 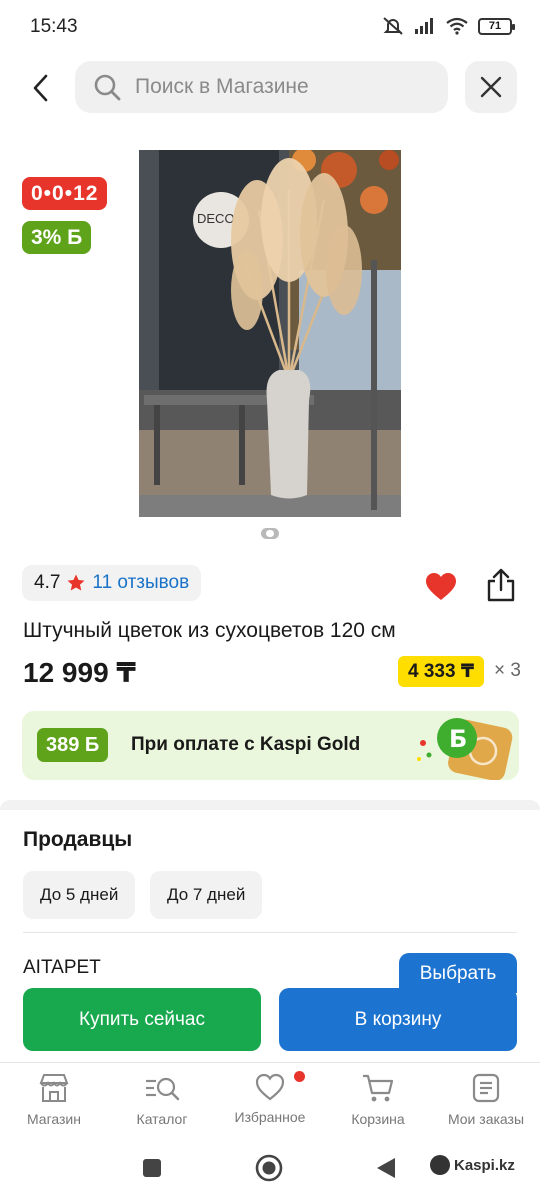 I want to click on nav-item-cart: Корзина, so click(x=378, y=1100).